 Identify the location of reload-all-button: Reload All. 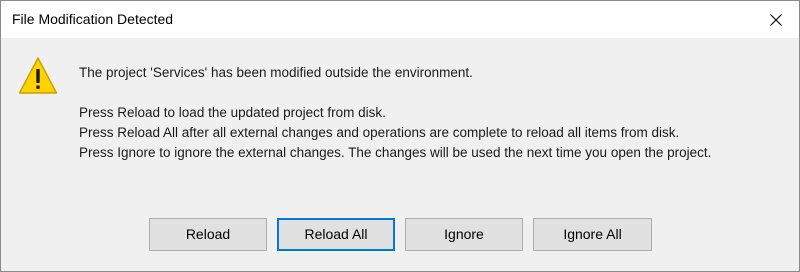
(336, 234).